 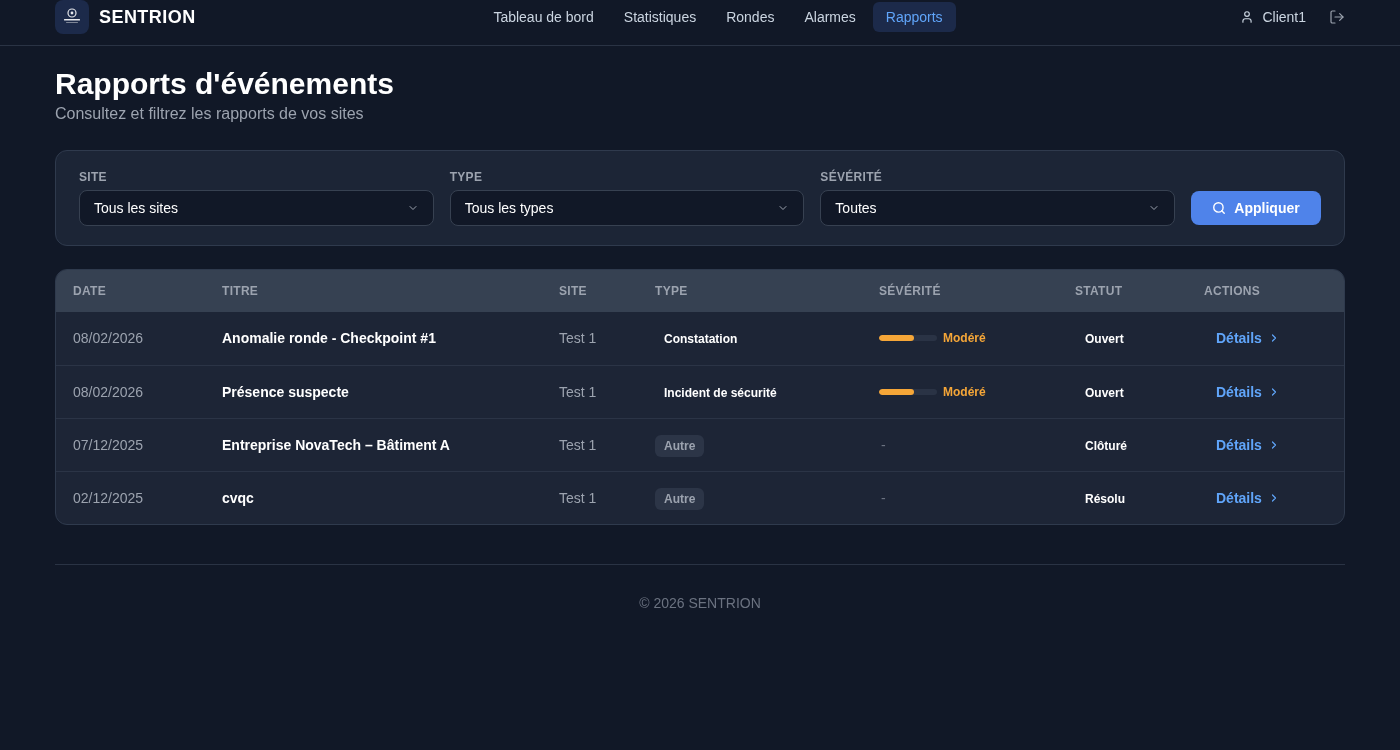 I want to click on column-header: ACTIONS, so click(x=1265, y=291).